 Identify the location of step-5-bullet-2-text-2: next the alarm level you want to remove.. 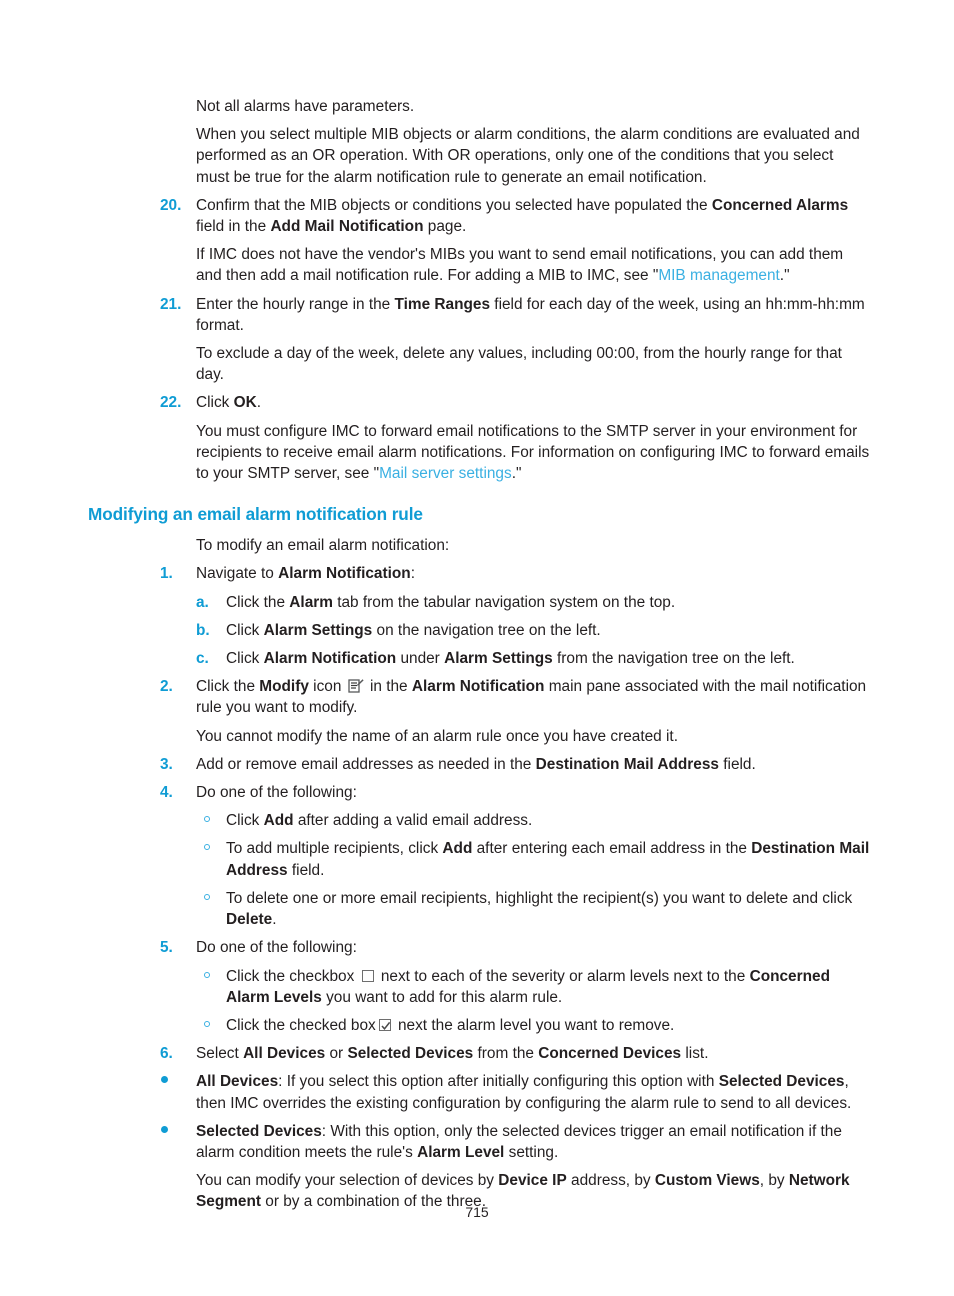
(534, 1025).